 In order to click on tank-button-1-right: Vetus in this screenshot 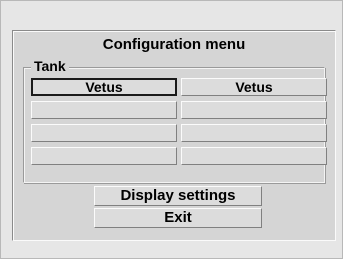, I will do `click(254, 87)`.